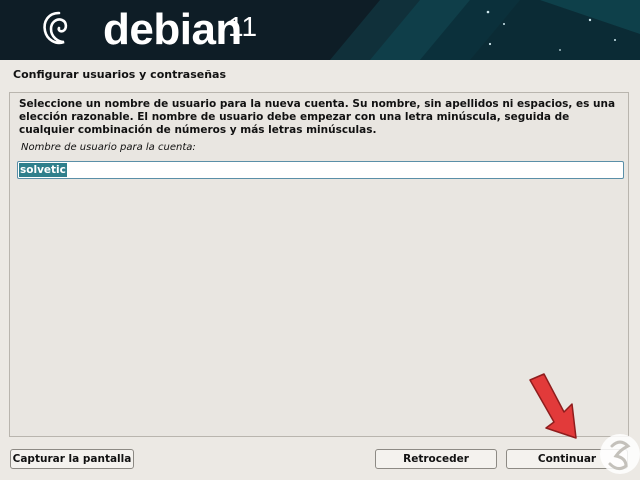 The image size is (640, 480). Describe the element at coordinates (553, 406) in the screenshot. I see `red-arrow-icon` at that location.